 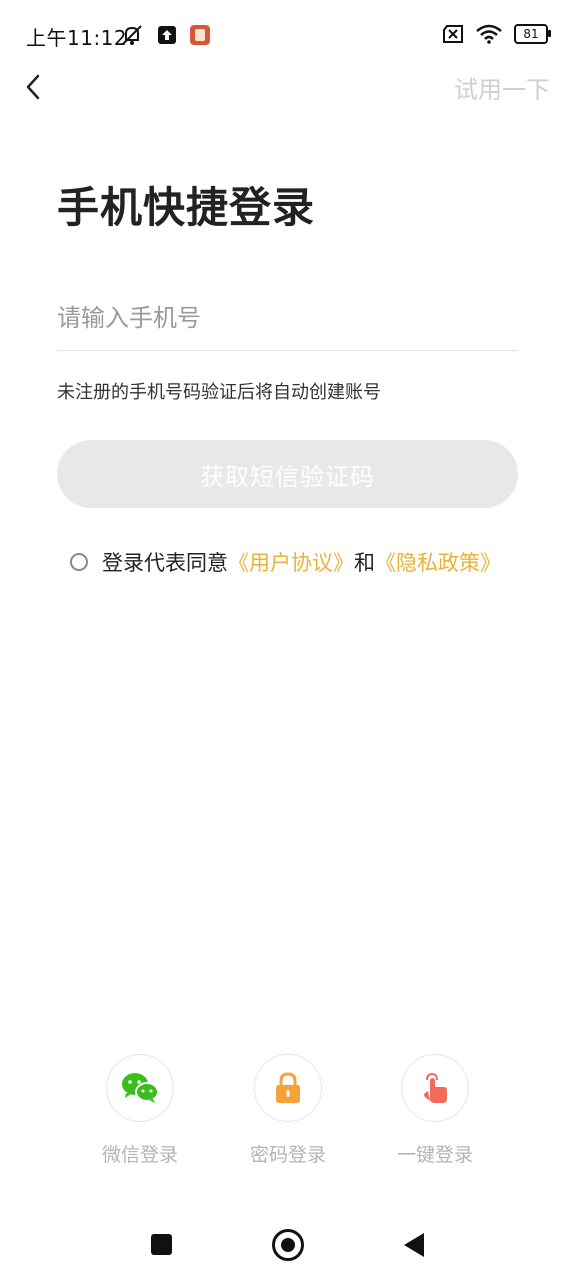 I want to click on status-time: 上午11:12, so click(x=77, y=38).